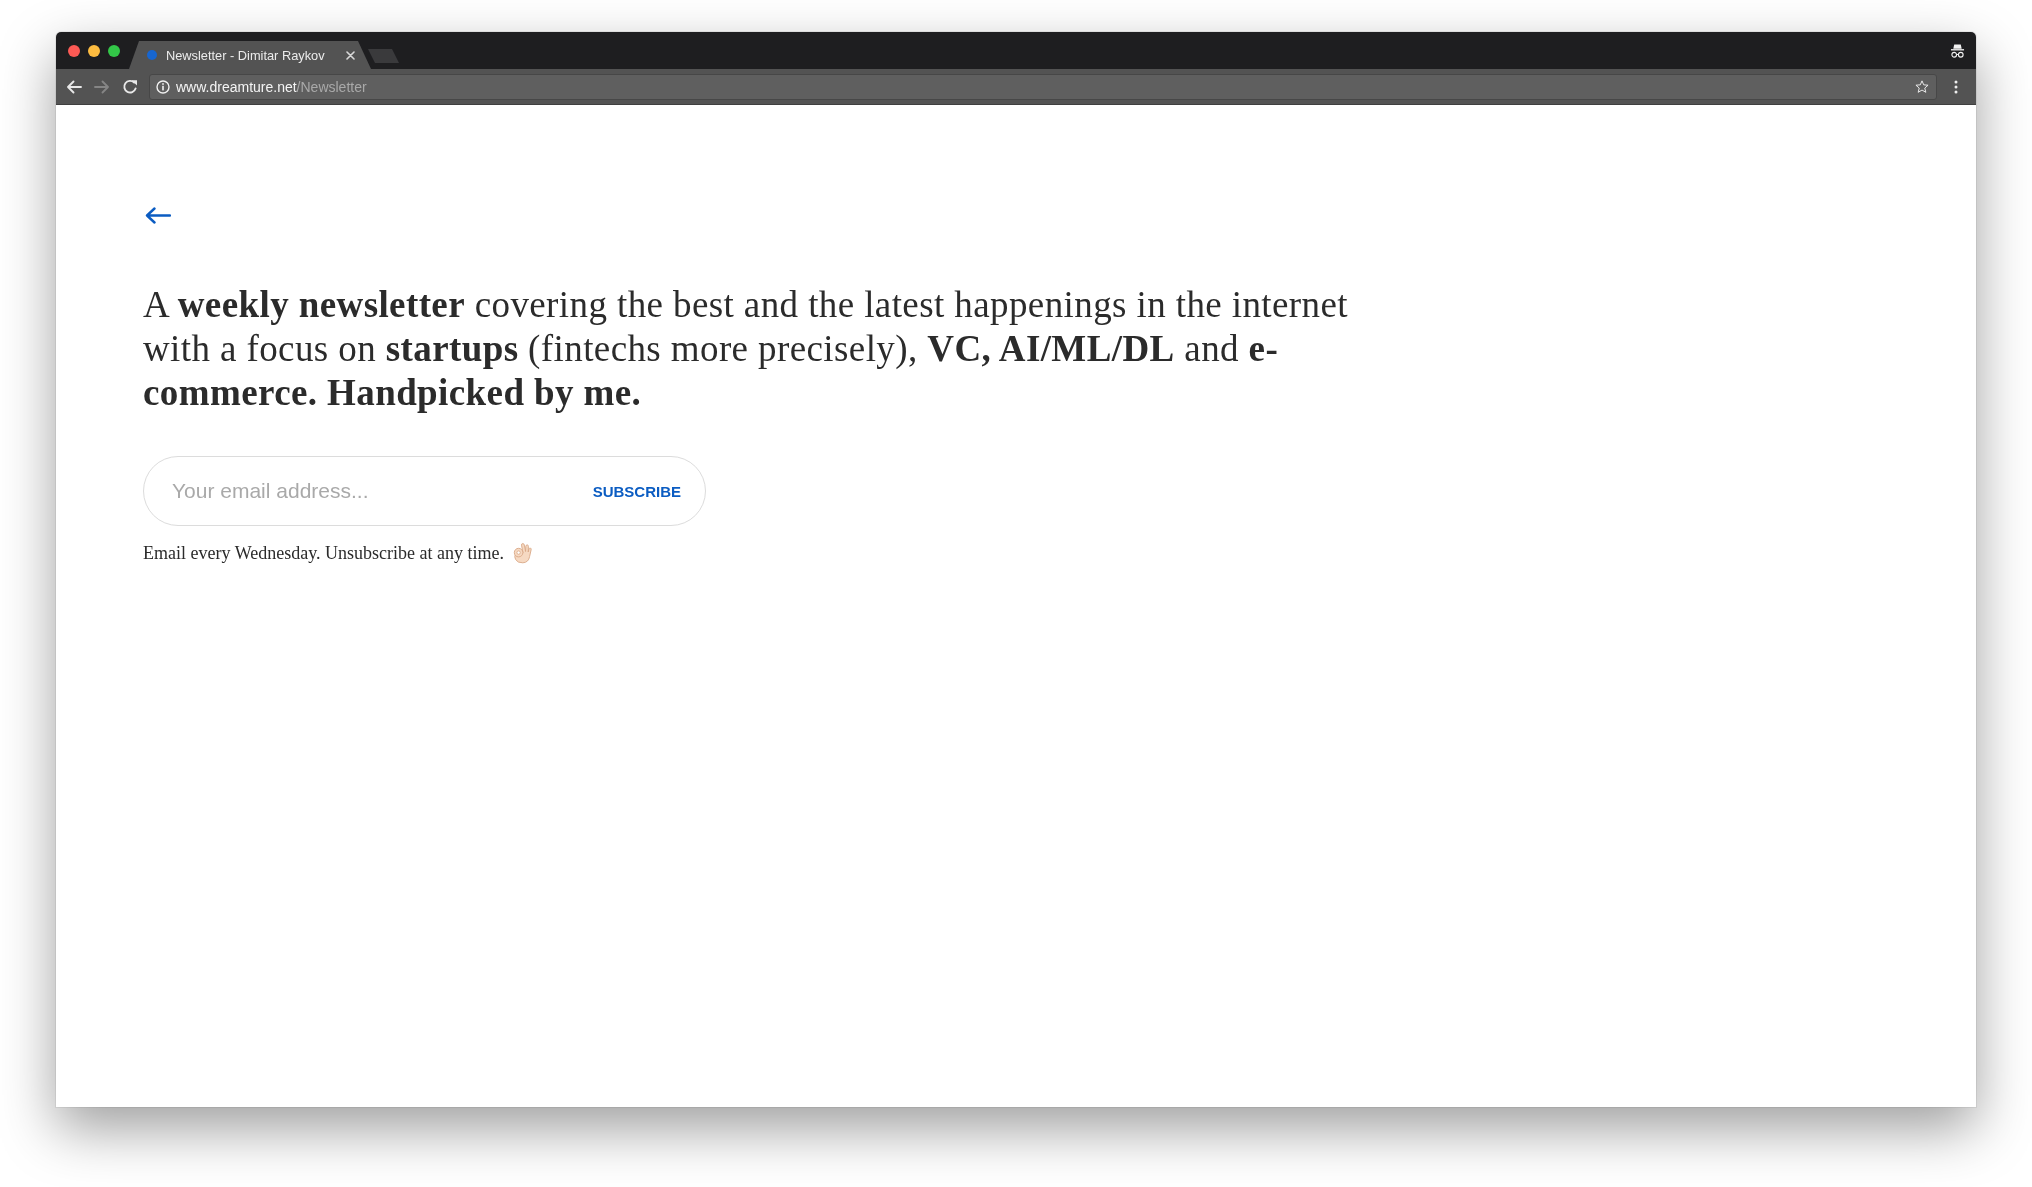  Describe the element at coordinates (74, 50) in the screenshot. I see `window-close-icon` at that location.